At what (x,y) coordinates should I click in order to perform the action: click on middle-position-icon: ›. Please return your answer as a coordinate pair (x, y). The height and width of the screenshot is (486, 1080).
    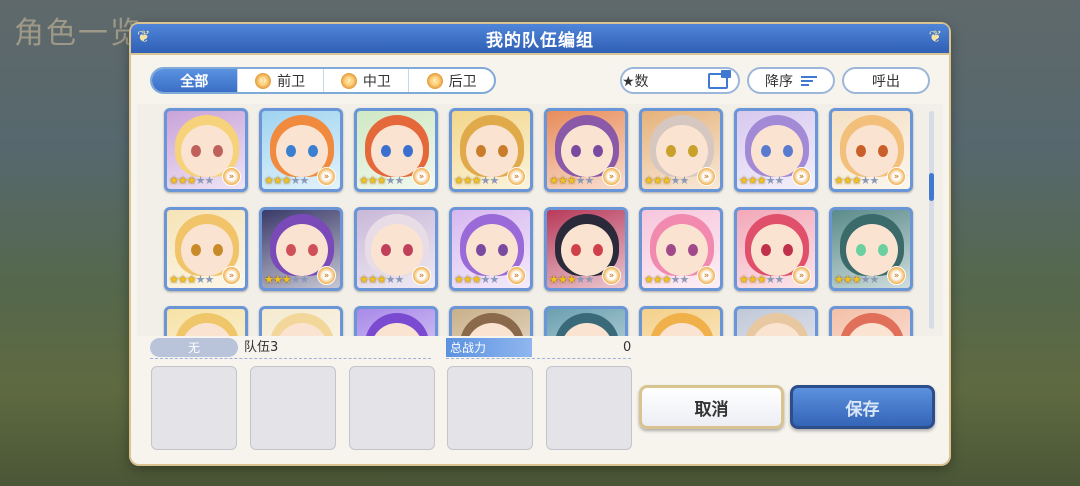
    Looking at the image, I should click on (348, 80).